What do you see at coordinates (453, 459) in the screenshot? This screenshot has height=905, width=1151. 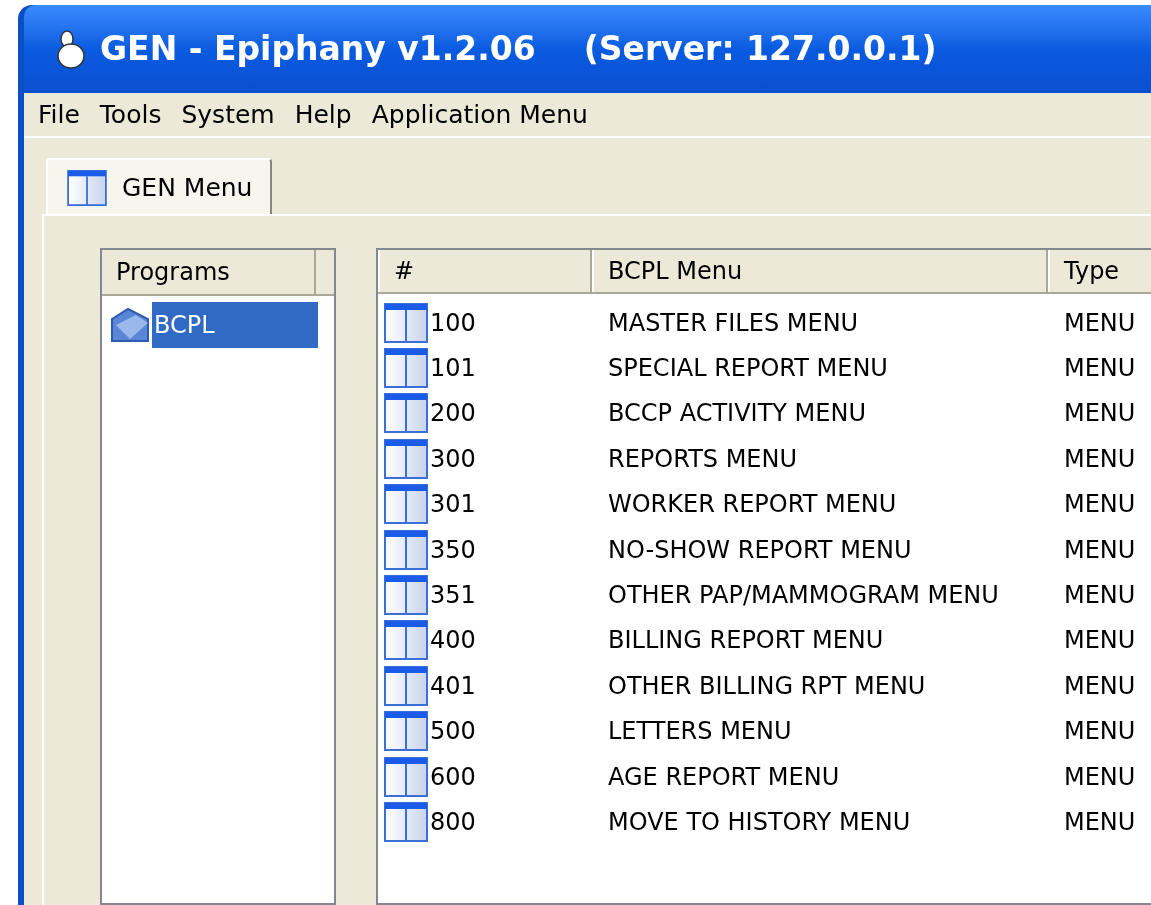 I see `table-cell-text: 300` at bounding box center [453, 459].